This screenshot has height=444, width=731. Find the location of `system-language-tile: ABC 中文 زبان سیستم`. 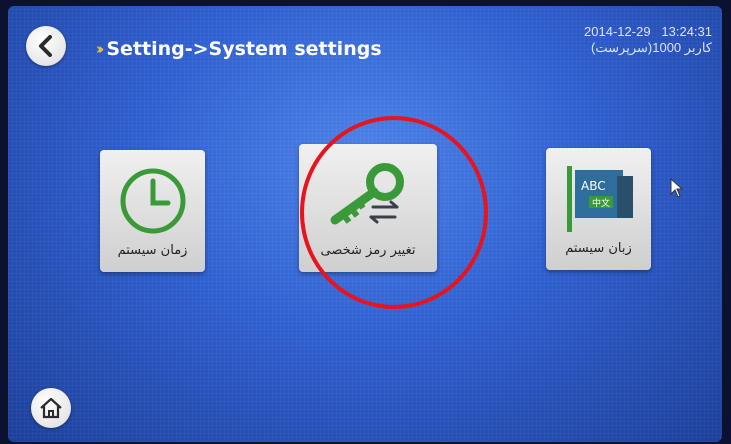

system-language-tile: ABC 中文 زبان سیستم is located at coordinates (598, 209).